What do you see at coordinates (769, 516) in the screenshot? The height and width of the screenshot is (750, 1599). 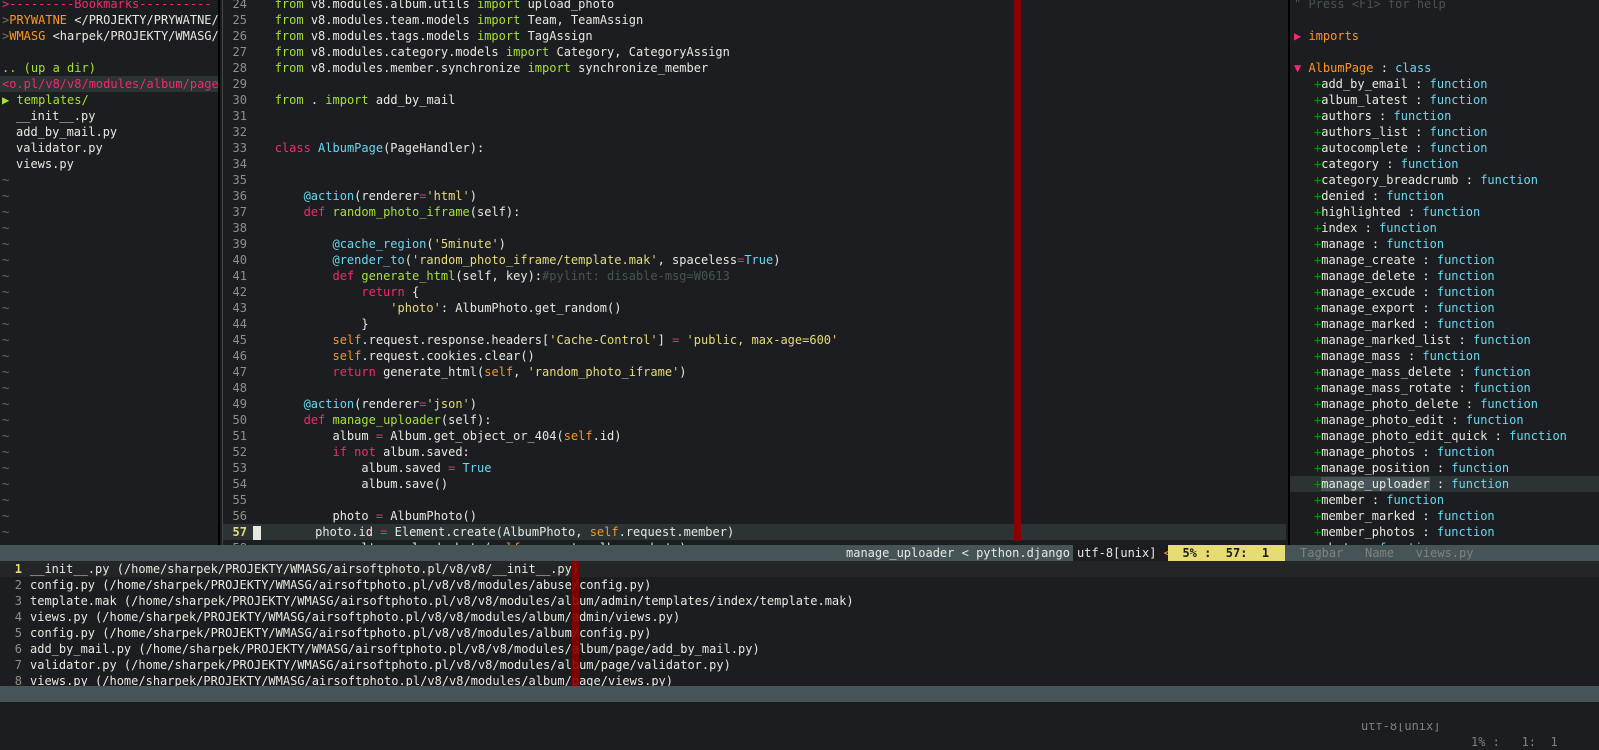 I see `code-text: photo = AlbumPhoto()` at bounding box center [769, 516].